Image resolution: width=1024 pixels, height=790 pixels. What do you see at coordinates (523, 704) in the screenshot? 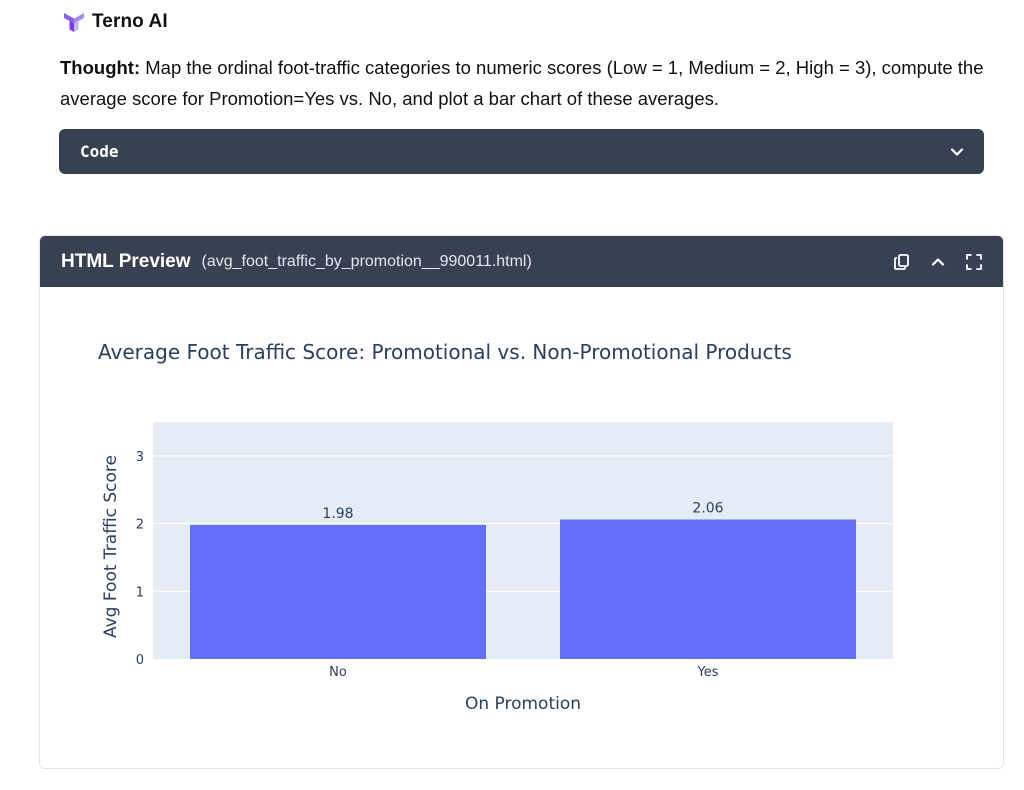
I see `x-axis-title: On Promotion` at bounding box center [523, 704].